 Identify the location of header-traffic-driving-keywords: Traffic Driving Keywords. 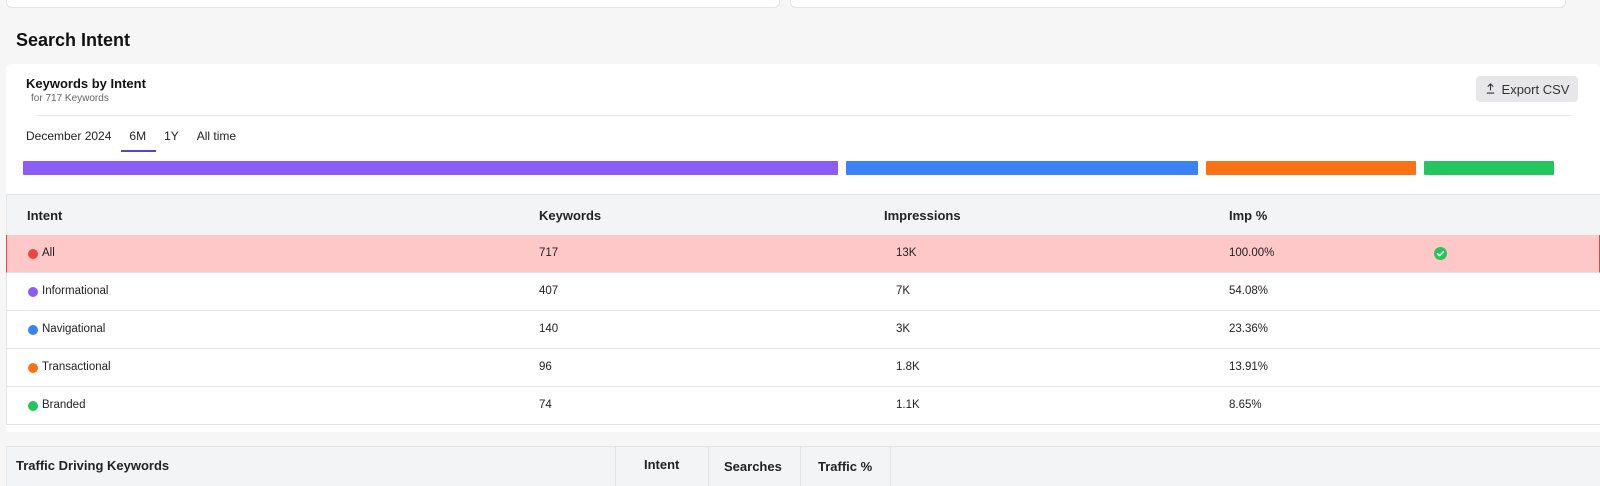
(93, 465).